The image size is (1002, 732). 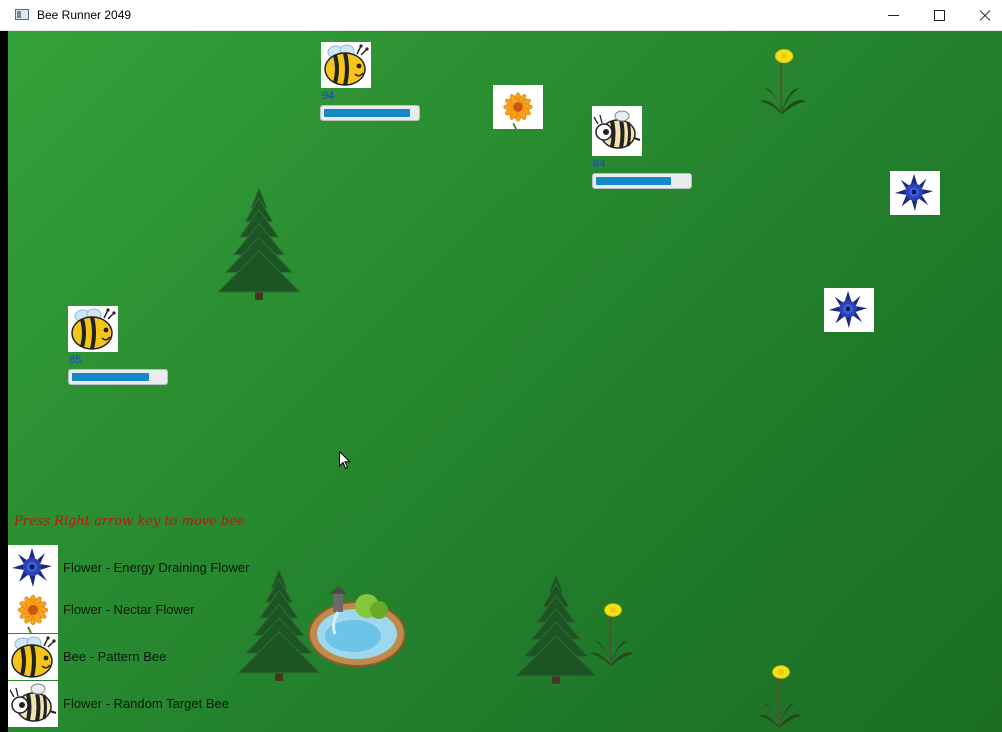 What do you see at coordinates (345, 460) in the screenshot?
I see `mouse-cursor-icon` at bounding box center [345, 460].